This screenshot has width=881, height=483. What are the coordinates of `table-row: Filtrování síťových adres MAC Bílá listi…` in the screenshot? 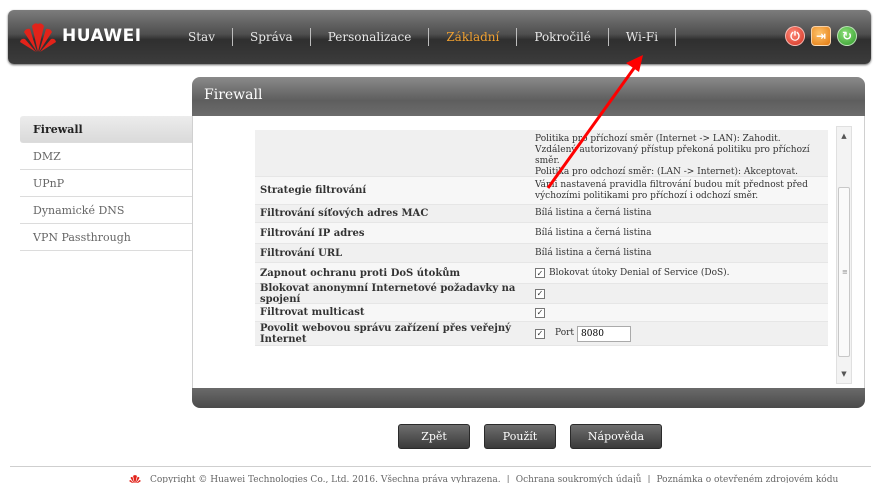 It's located at (541, 214).